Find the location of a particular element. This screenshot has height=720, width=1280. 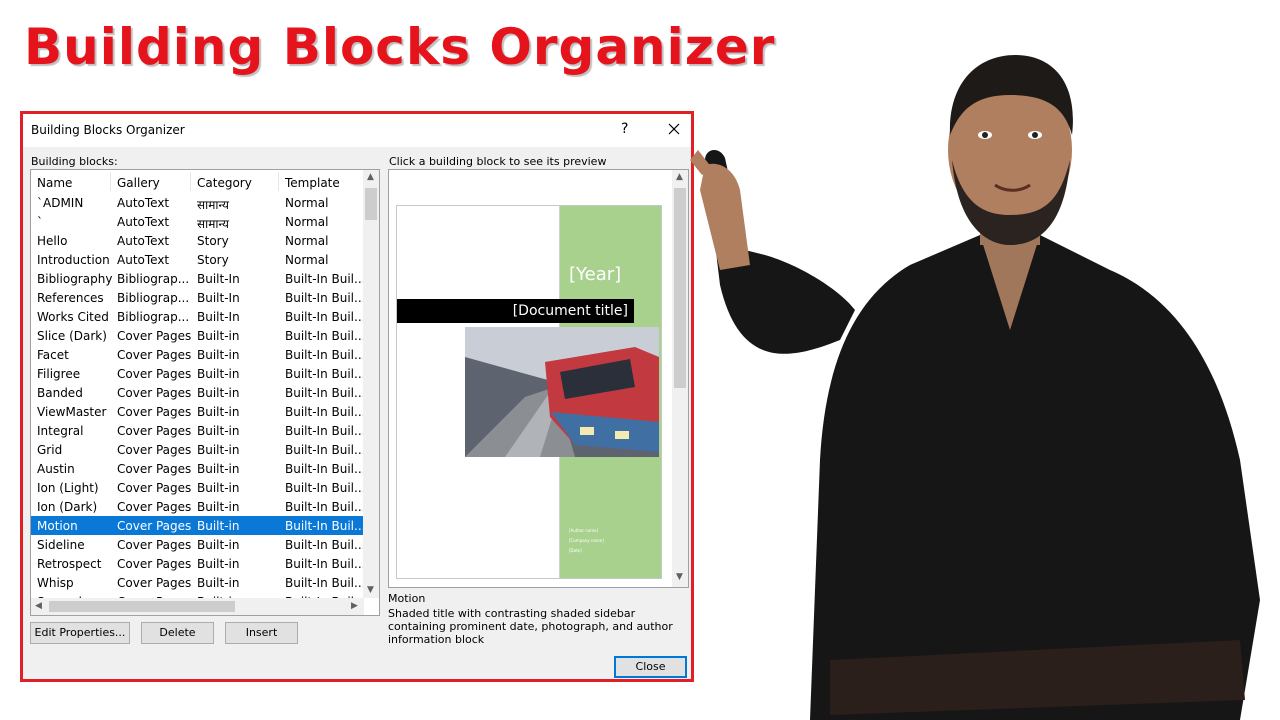

list-hscroll-thumb is located at coordinates (142, 606).